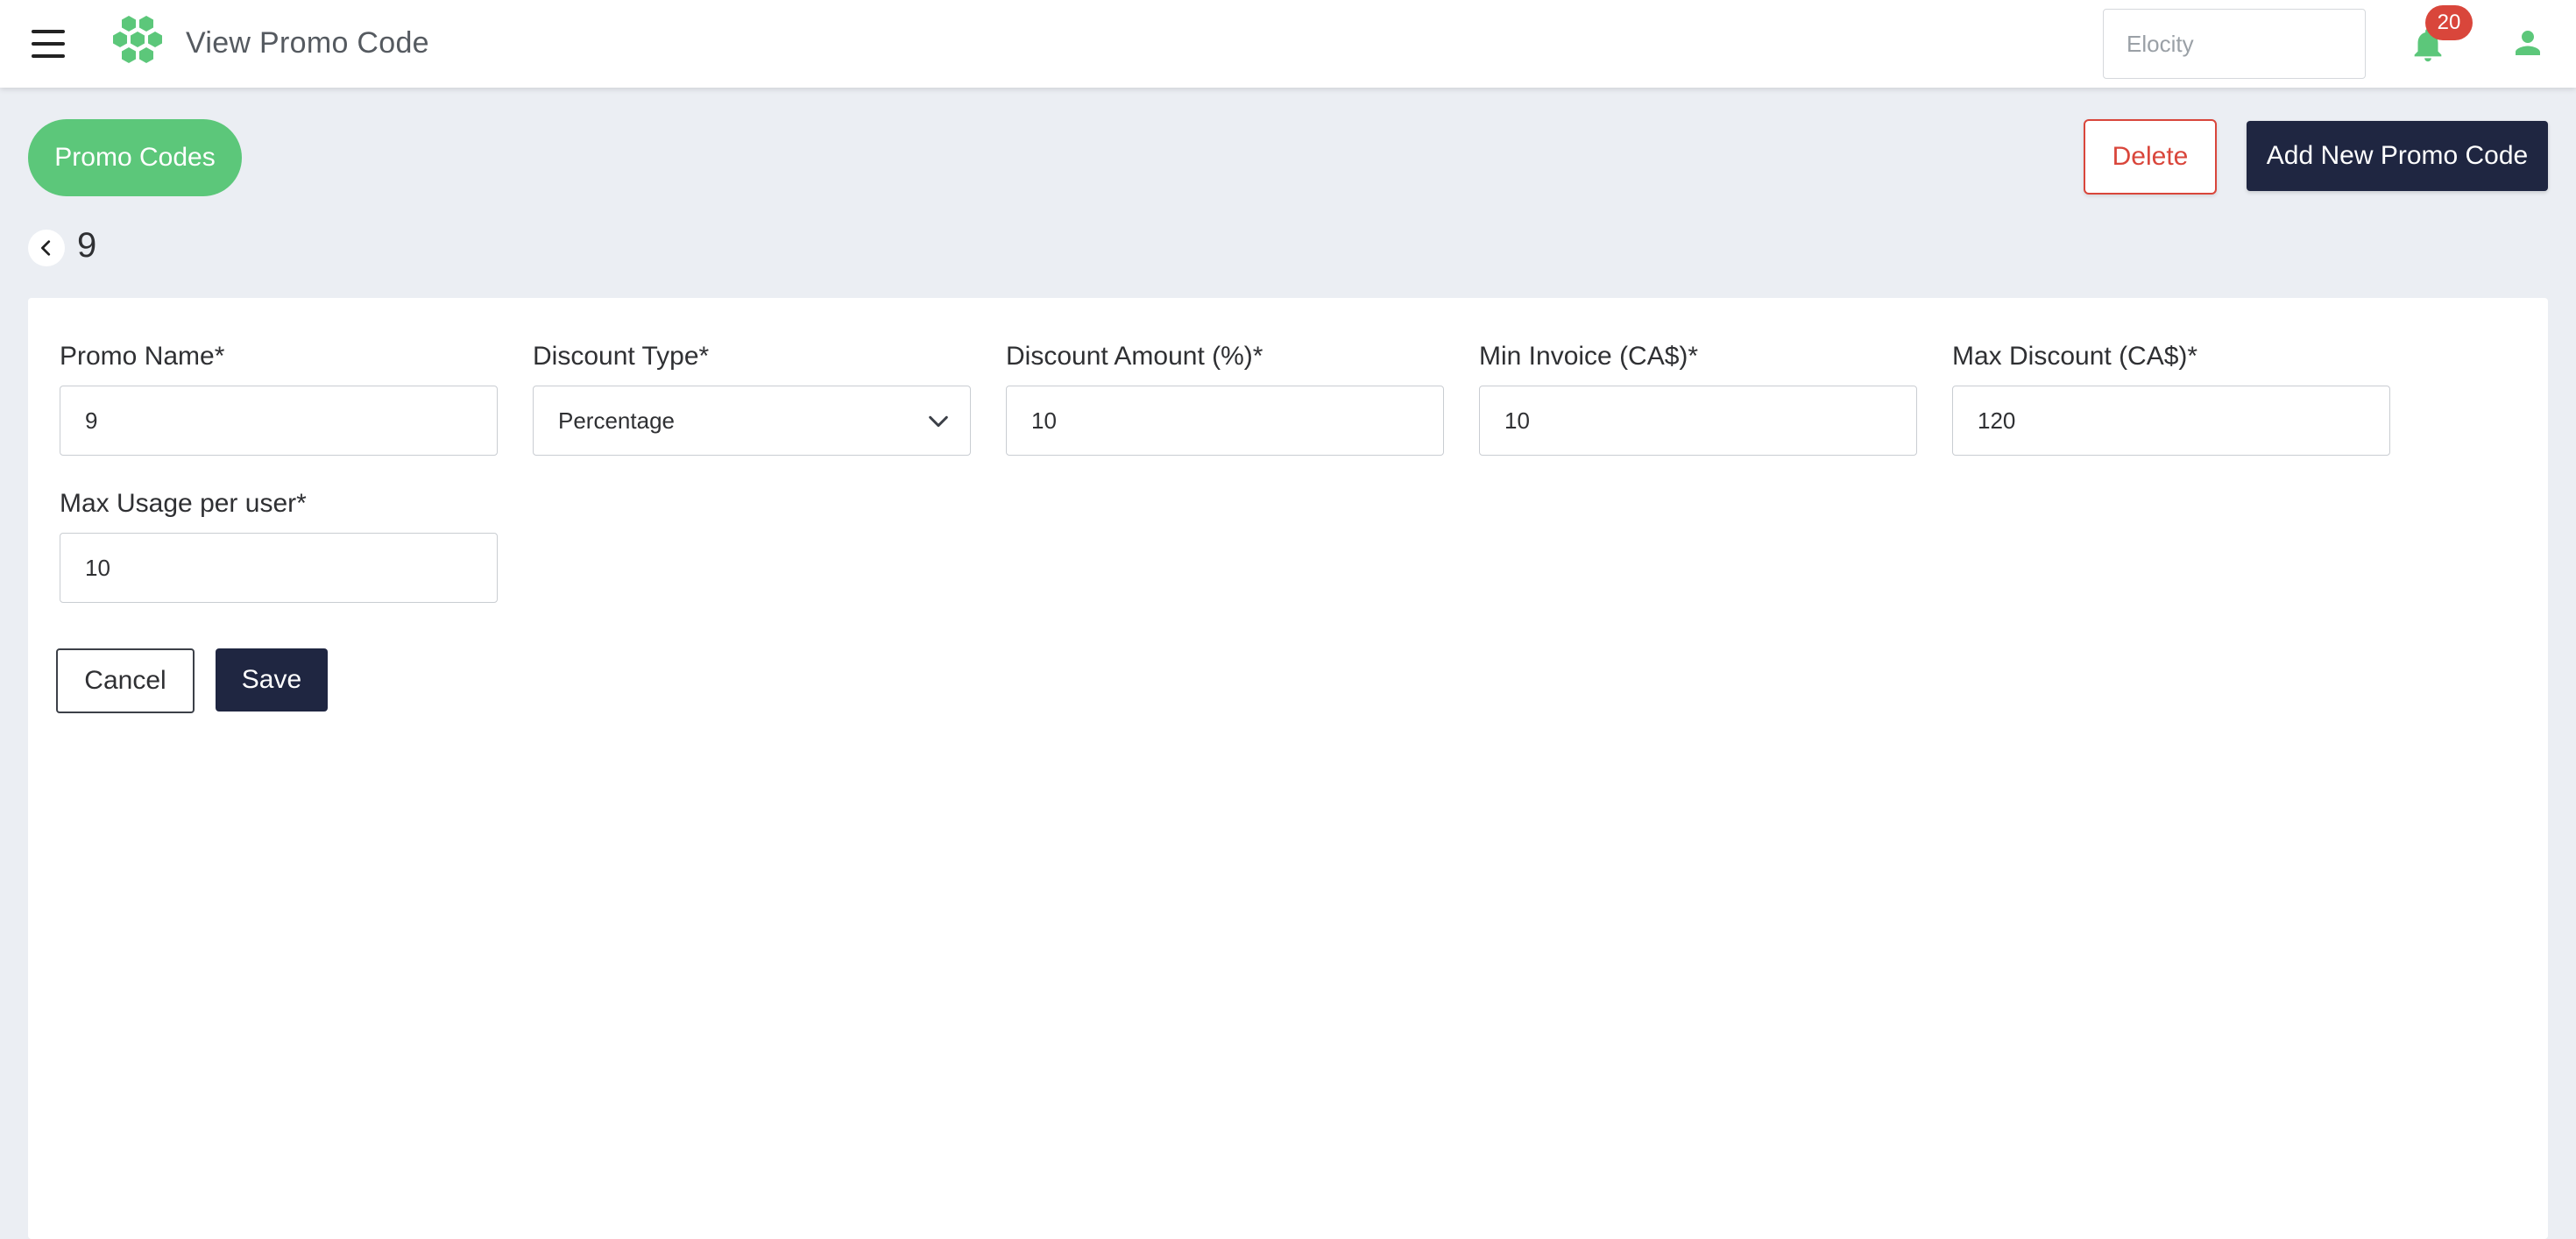 This screenshot has width=2576, height=1239. What do you see at coordinates (616, 420) in the screenshot?
I see `discount-type-value: Percentage` at bounding box center [616, 420].